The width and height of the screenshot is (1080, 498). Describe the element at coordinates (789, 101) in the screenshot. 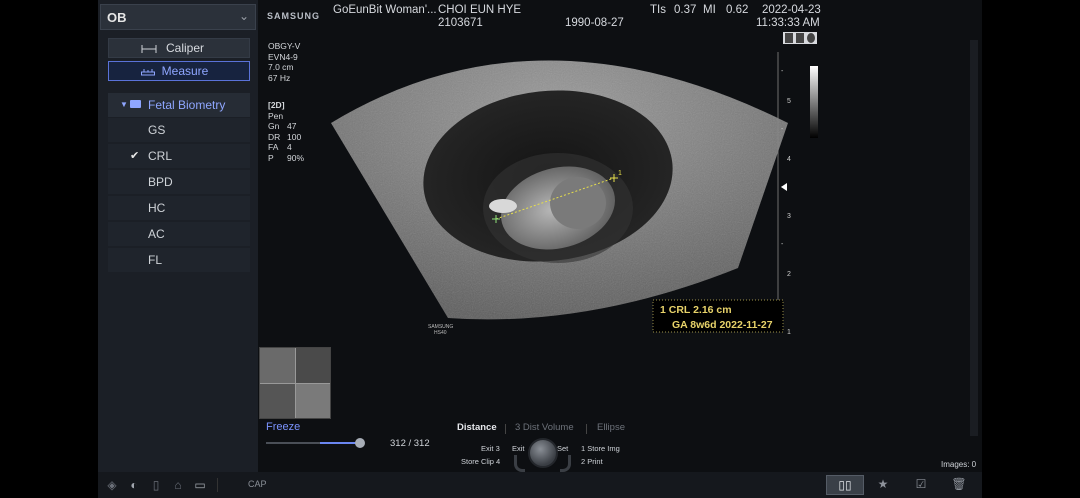

I see `depth-tick-5: 5` at that location.